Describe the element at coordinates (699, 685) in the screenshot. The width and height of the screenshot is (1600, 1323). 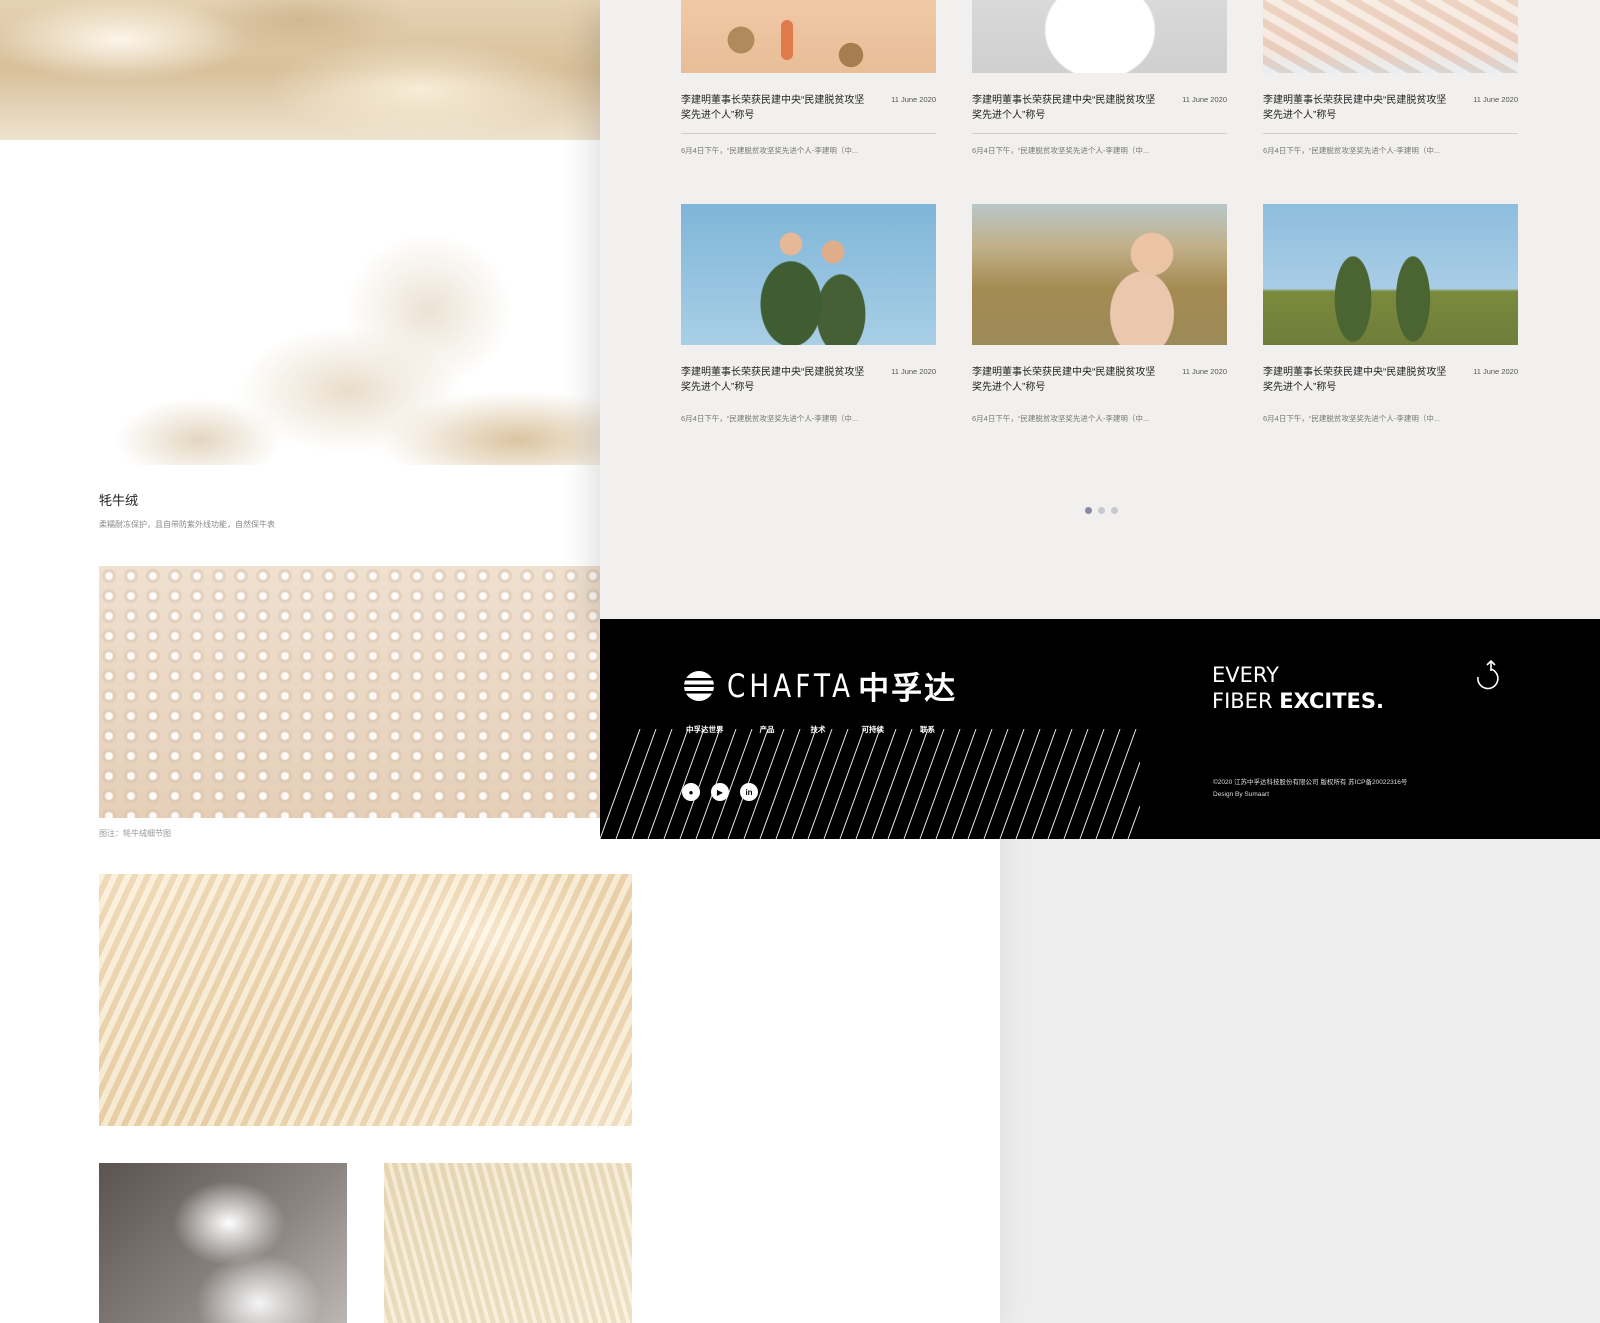
I see `logo-mark-icon` at that location.